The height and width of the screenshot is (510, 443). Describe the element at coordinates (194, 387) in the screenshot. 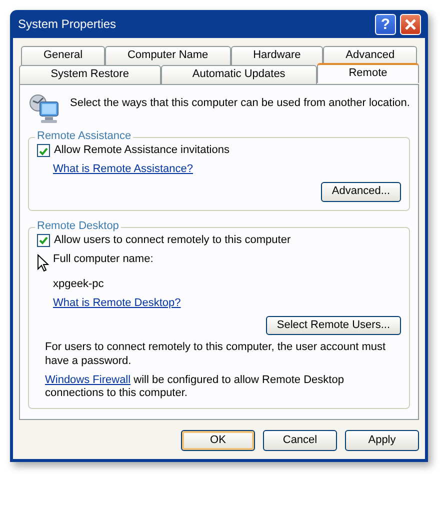

I see `note-text: Windows Firewall will be configured to allow Remote Desktop connections to this computer.` at that location.